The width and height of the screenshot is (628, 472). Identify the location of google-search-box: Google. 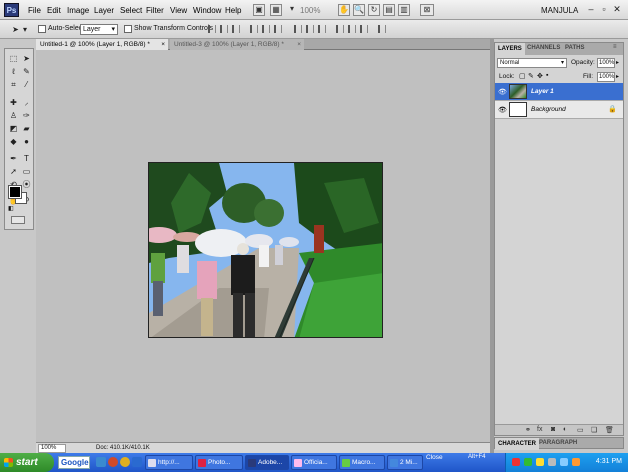
(74, 462).